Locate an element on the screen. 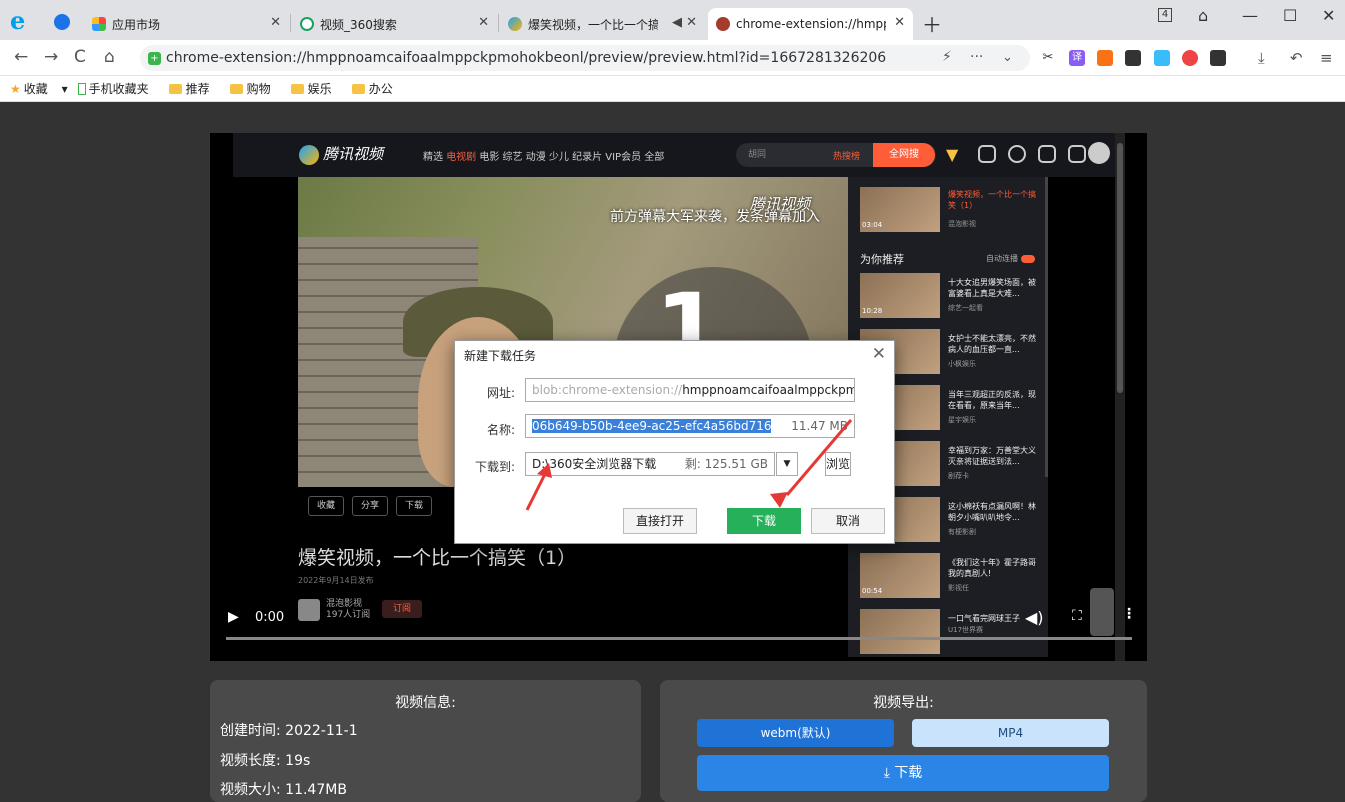  tencent-nav: 精选 电视剧 电影 综艺 动漫 少儿 纪录片 VIP会员 全部 is located at coordinates (544, 157).